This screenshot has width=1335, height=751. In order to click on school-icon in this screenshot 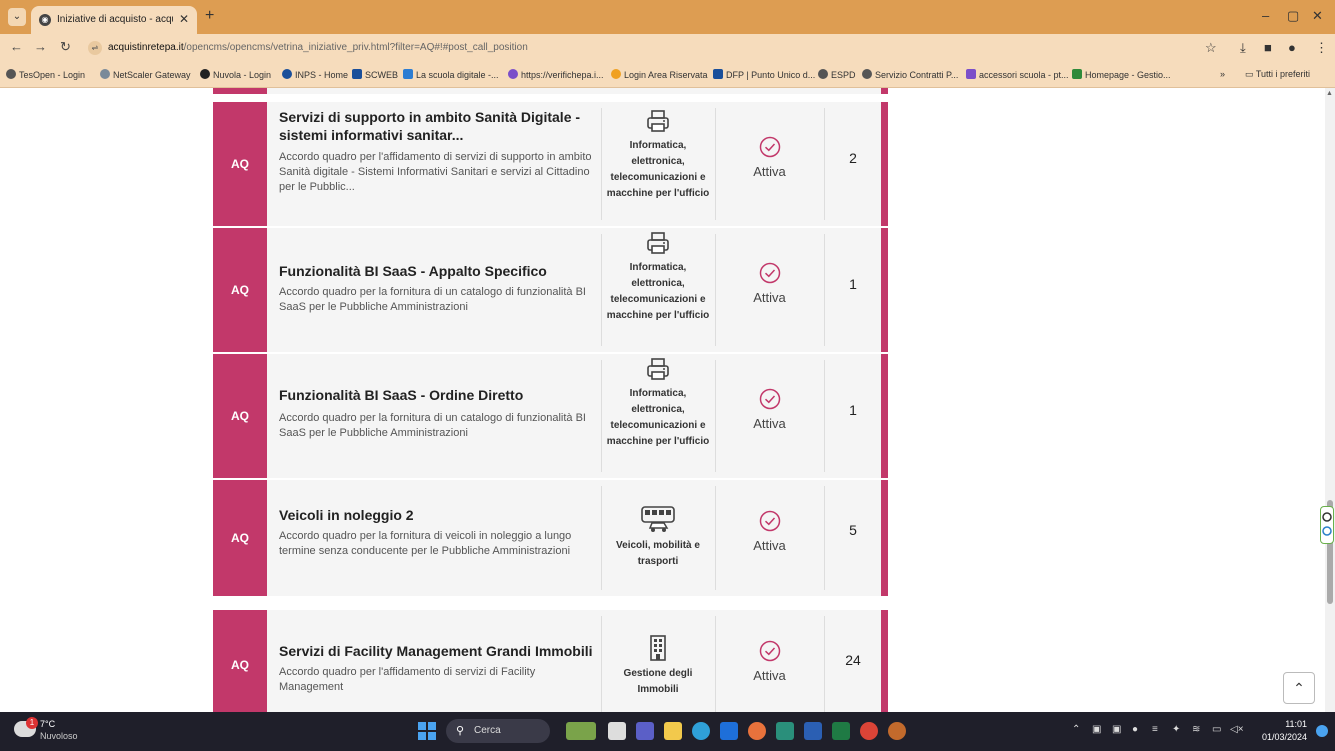, I will do `click(408, 74)`.